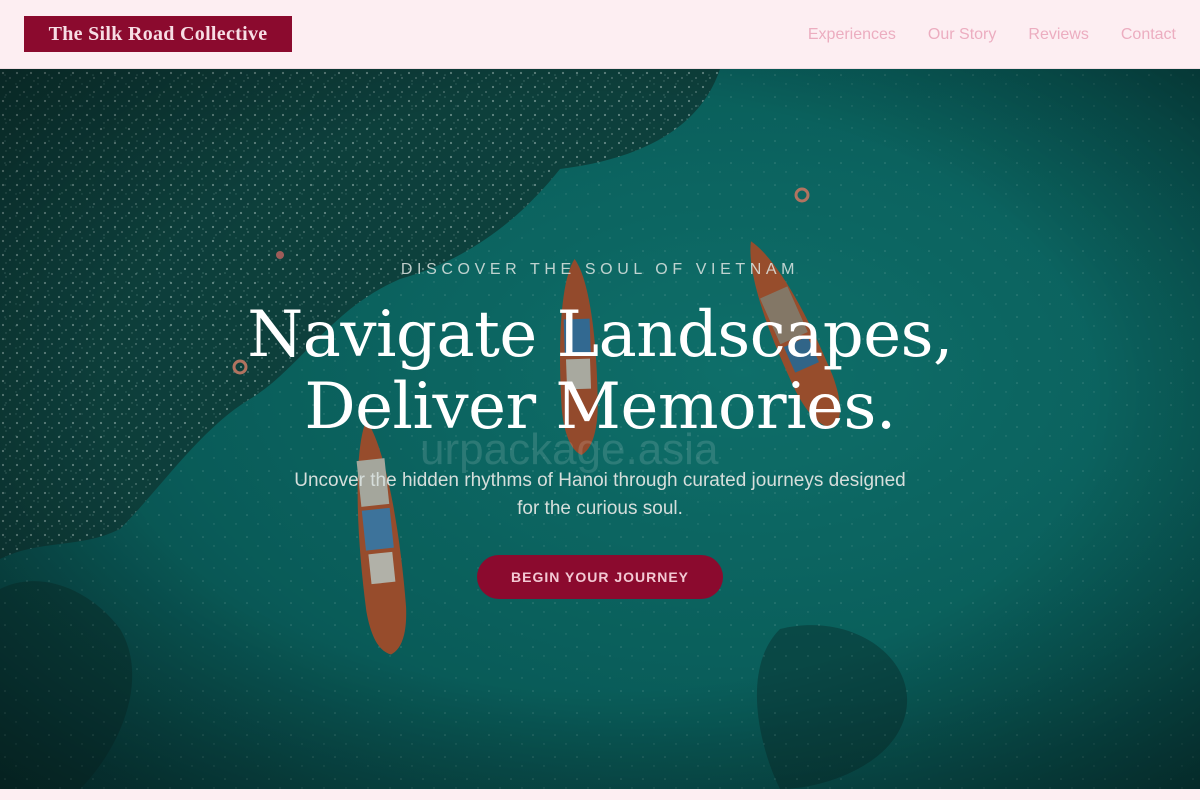 This screenshot has height=800, width=1200. I want to click on hero-headline-line-1: Navigate Landscapes,, so click(600, 335).